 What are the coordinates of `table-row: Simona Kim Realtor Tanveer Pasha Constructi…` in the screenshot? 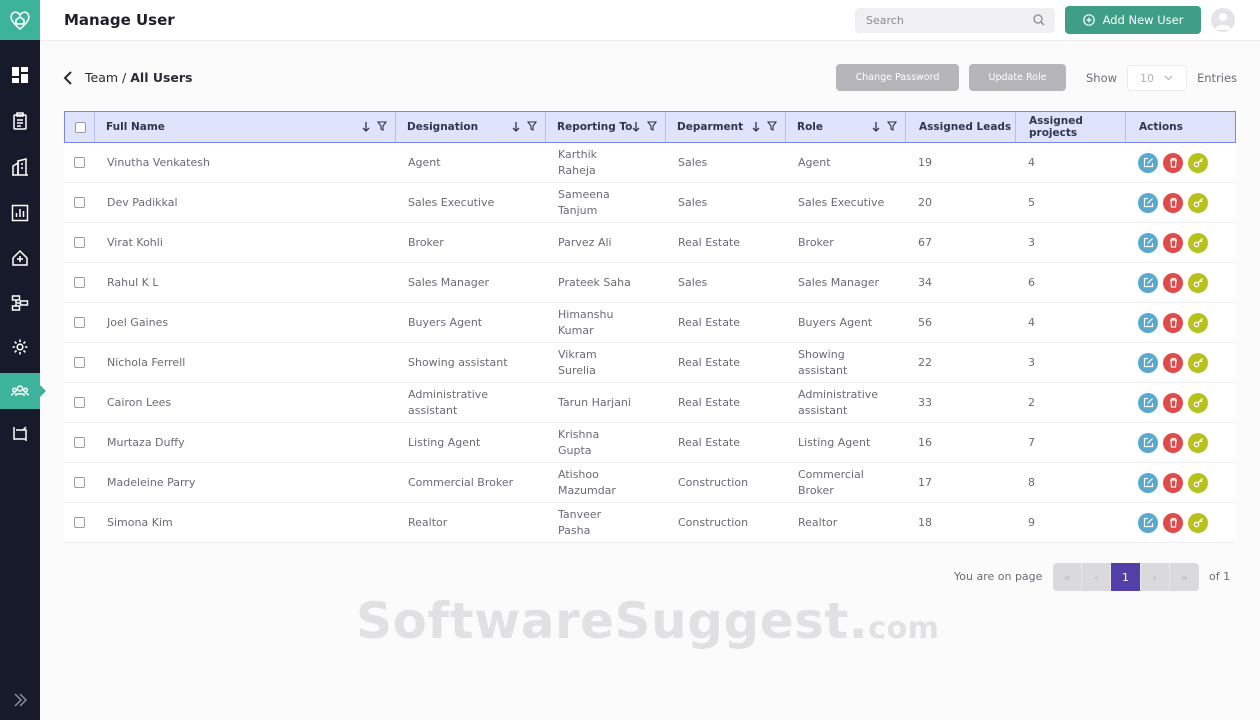 It's located at (650, 523).